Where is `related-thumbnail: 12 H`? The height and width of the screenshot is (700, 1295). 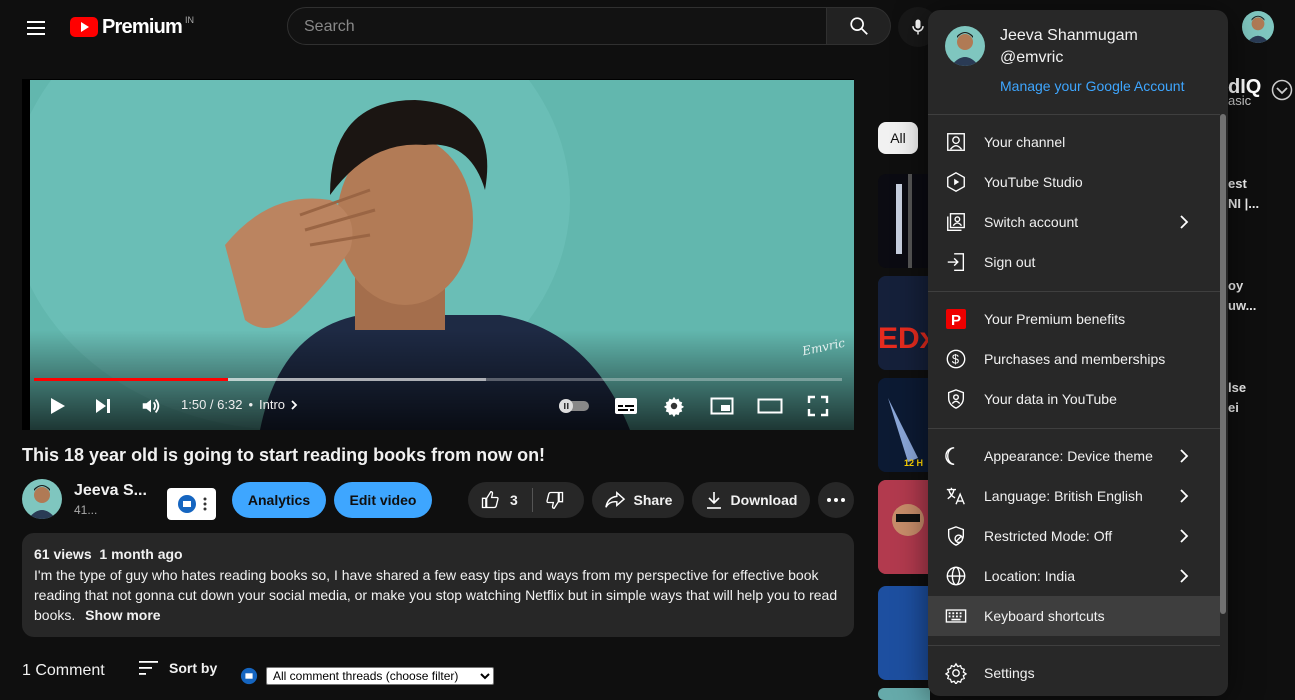
related-thumbnail: 12 H is located at coordinates (904, 425).